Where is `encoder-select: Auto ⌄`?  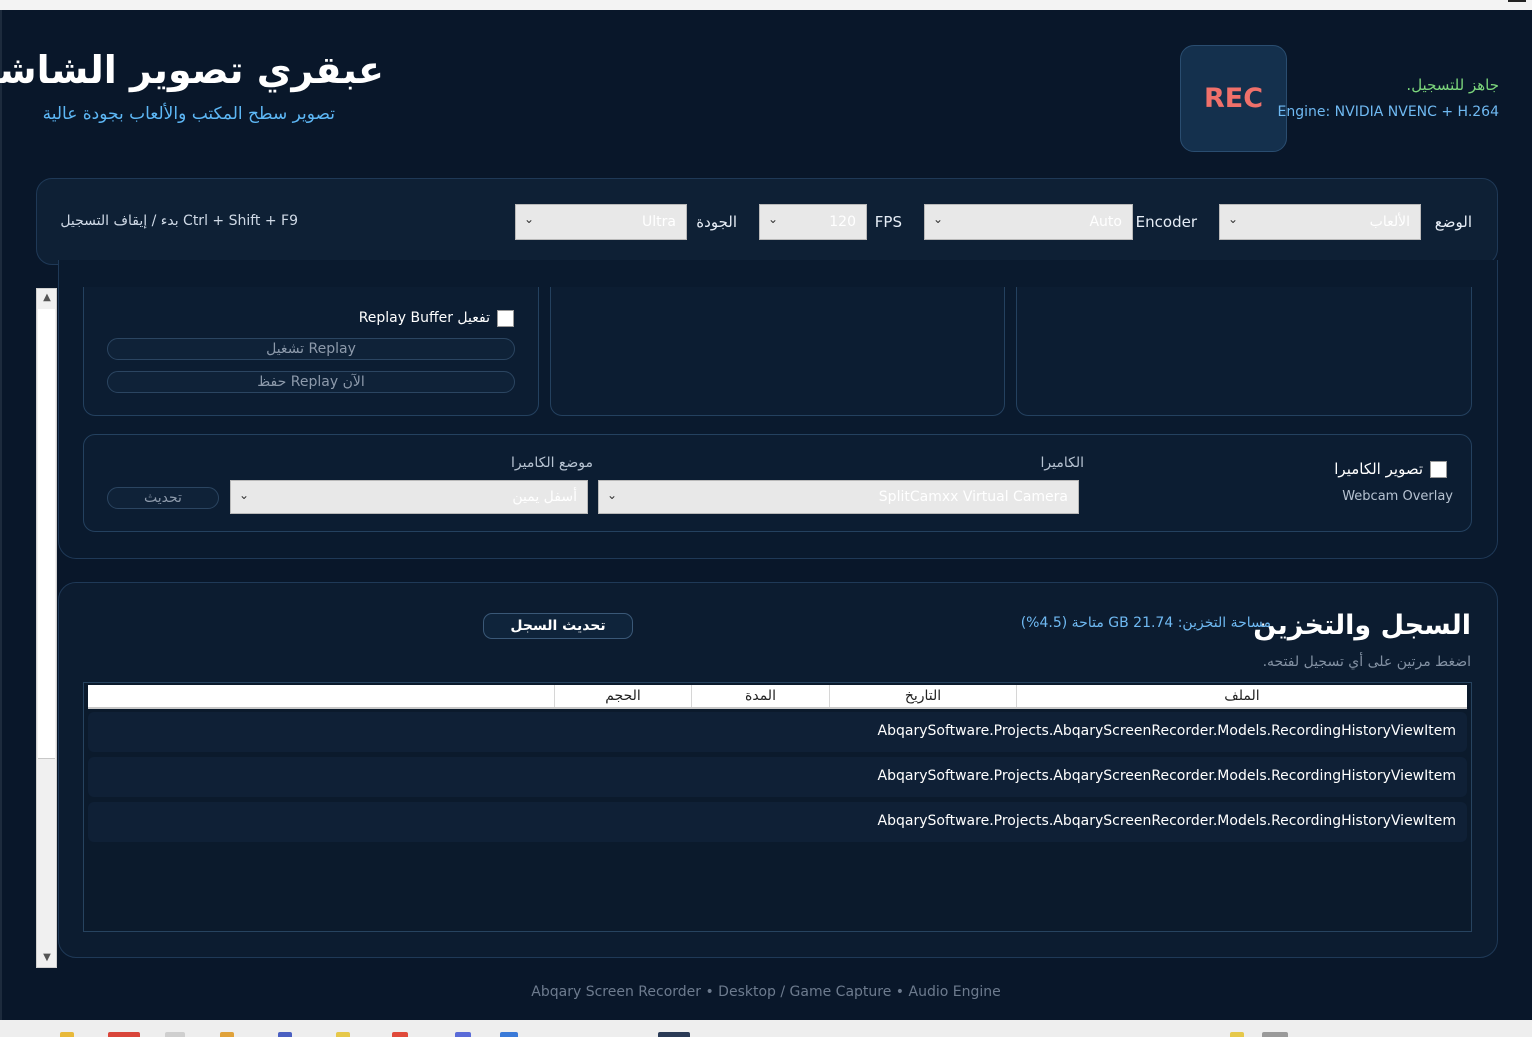
encoder-select: Auto ⌄ is located at coordinates (1028, 222).